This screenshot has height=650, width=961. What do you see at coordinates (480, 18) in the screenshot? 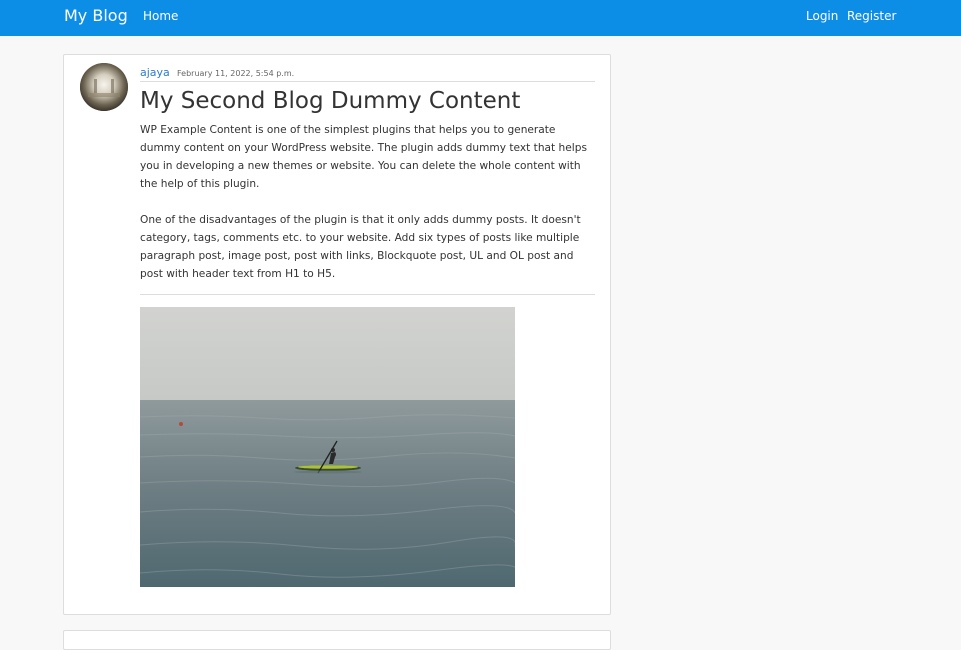
I see `top-navbar: My Blog Home Login Register` at bounding box center [480, 18].